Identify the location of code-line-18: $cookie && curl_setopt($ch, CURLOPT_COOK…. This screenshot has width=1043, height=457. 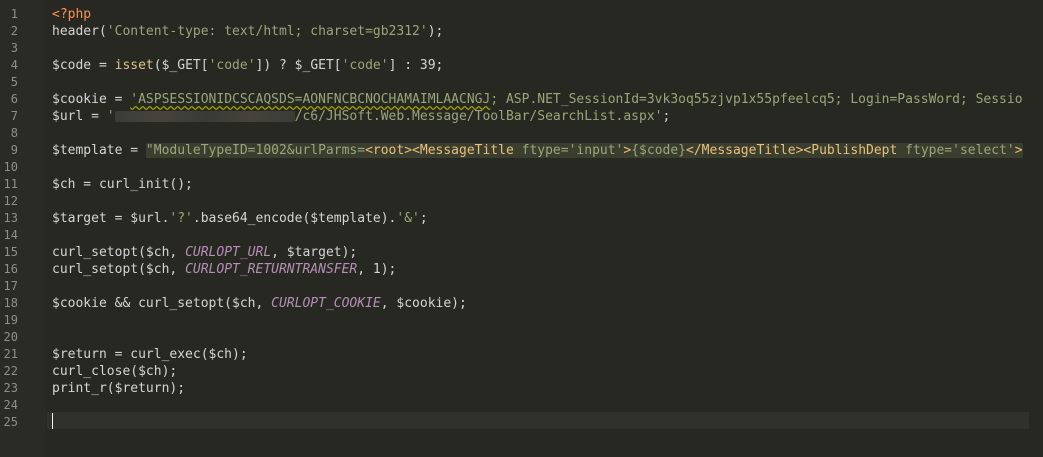
(259, 303).